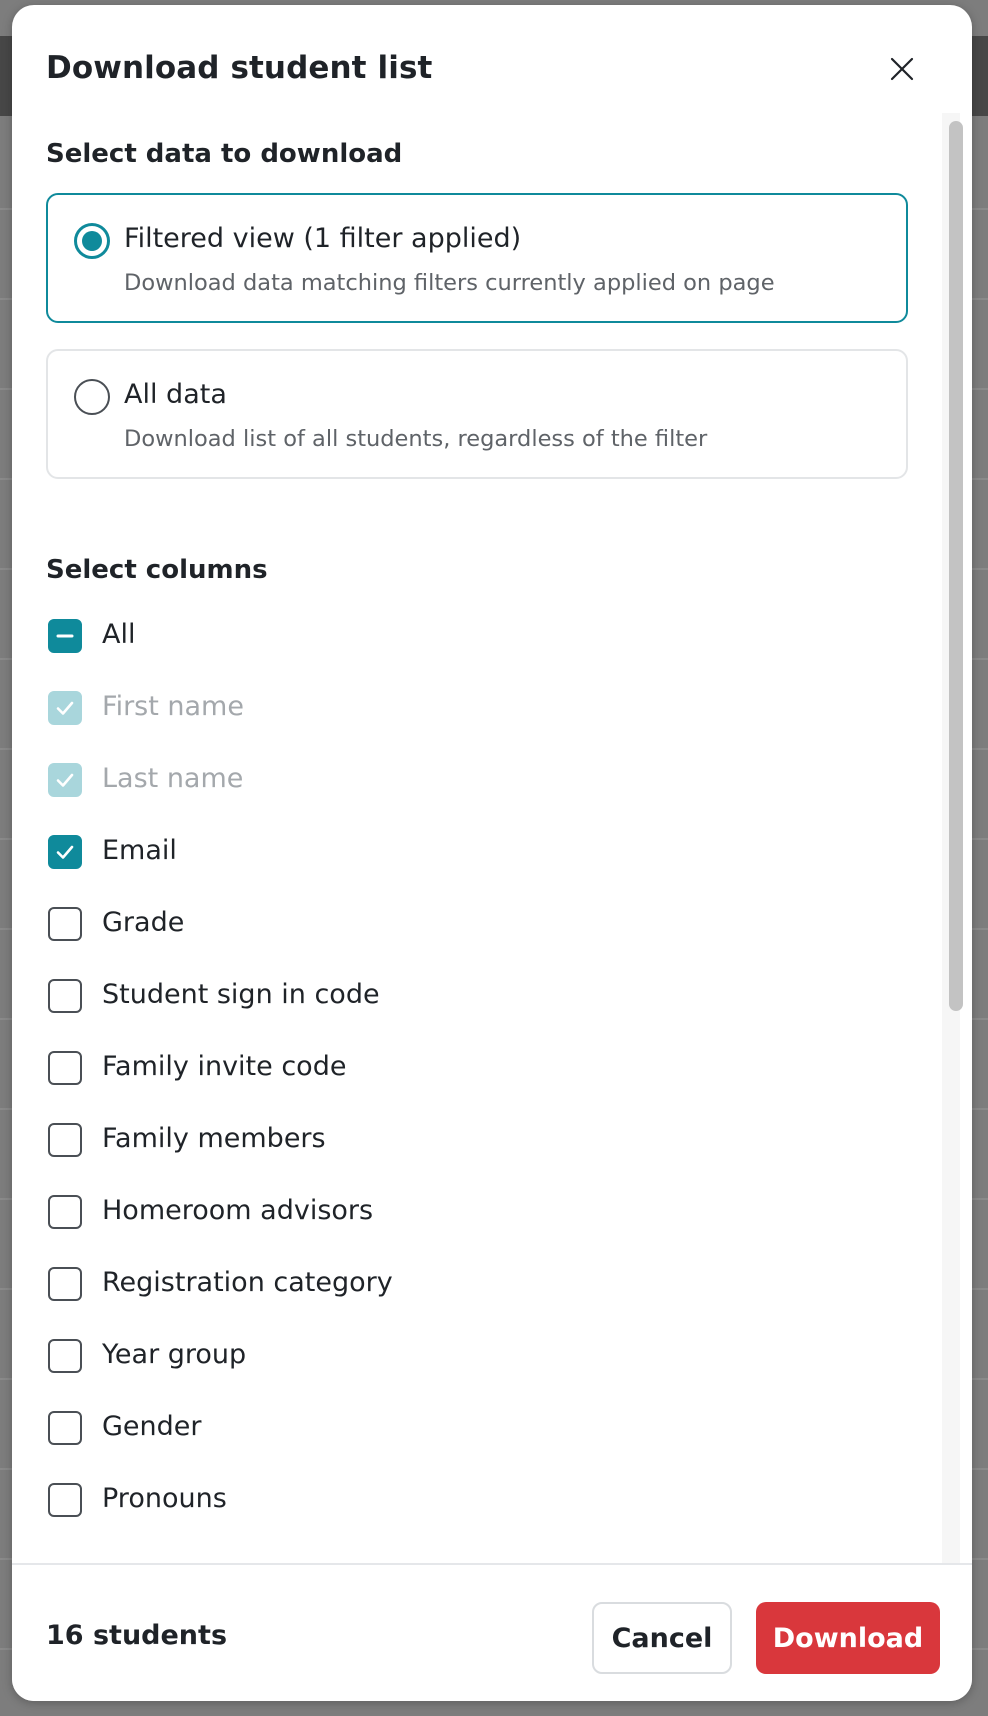 The image size is (988, 1716). I want to click on checkbox-family-invite-code, so click(65, 1068).